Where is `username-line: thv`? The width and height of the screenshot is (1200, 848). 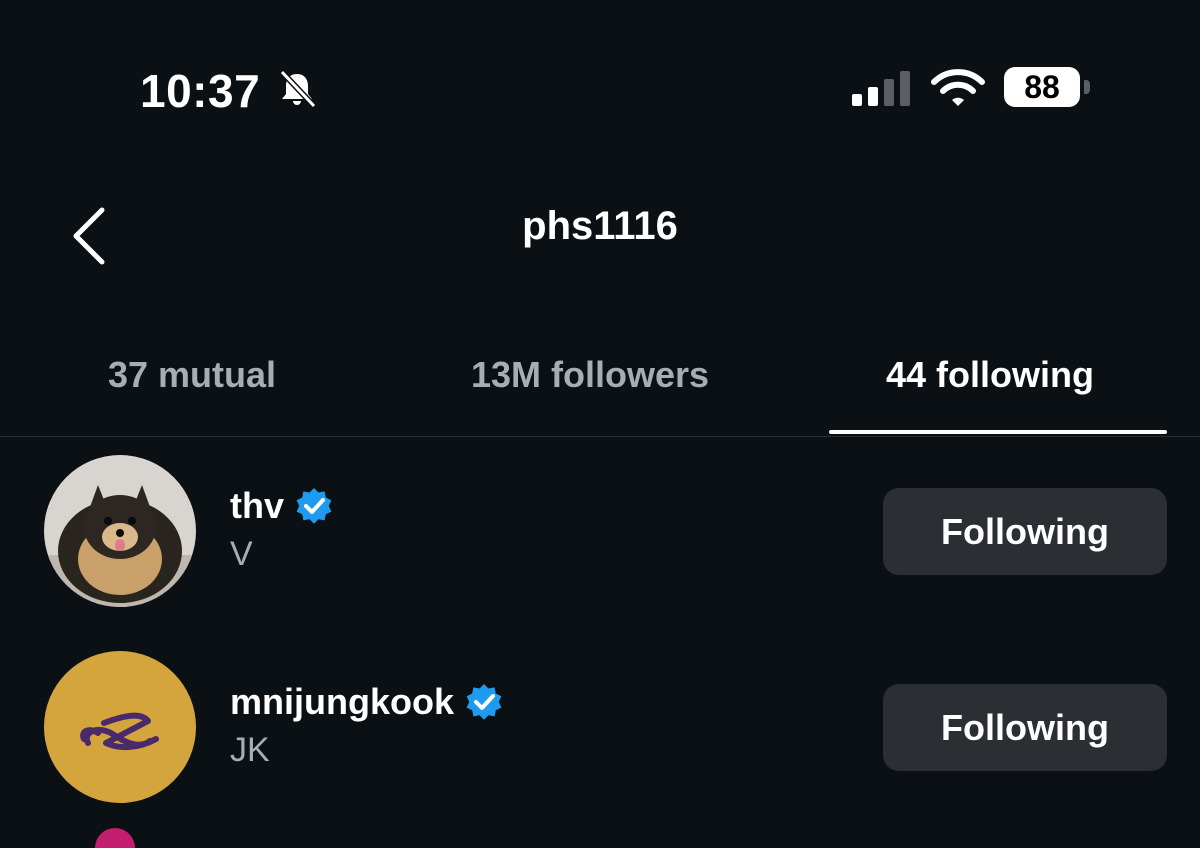
username-line: thv is located at coordinates (282, 506).